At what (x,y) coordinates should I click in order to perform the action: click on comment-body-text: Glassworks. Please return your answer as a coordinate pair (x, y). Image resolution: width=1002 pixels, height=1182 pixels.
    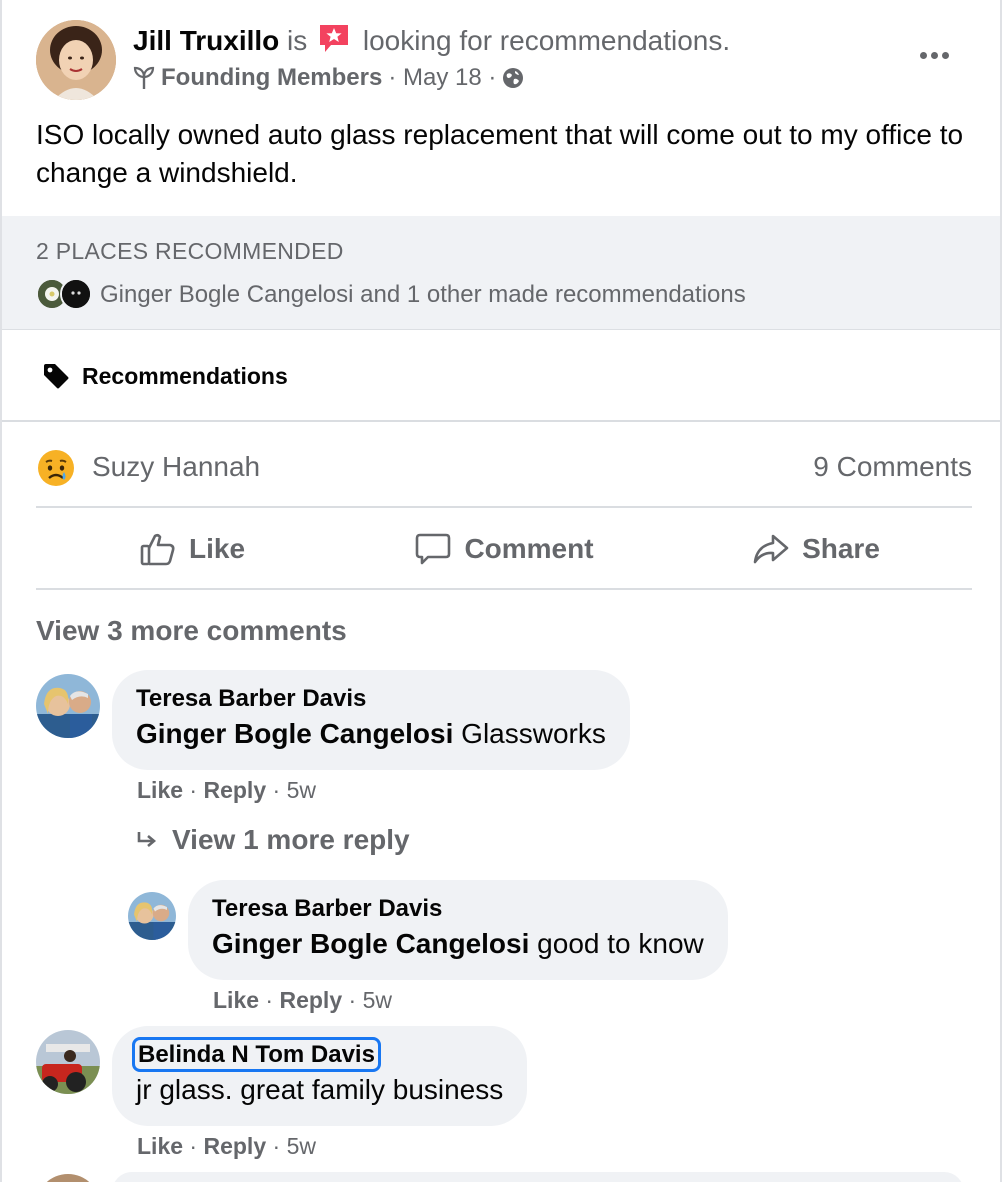
    Looking at the image, I should click on (533, 733).